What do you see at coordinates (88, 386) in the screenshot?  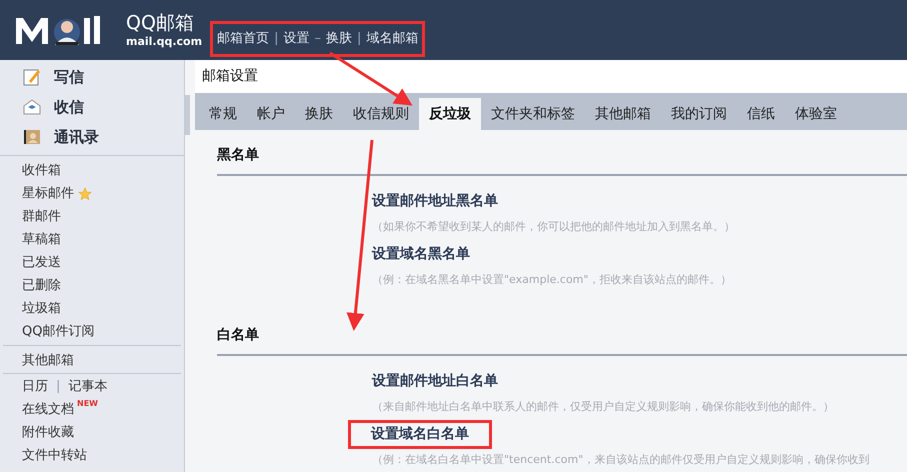 I see `sidebar-item: 记事本` at bounding box center [88, 386].